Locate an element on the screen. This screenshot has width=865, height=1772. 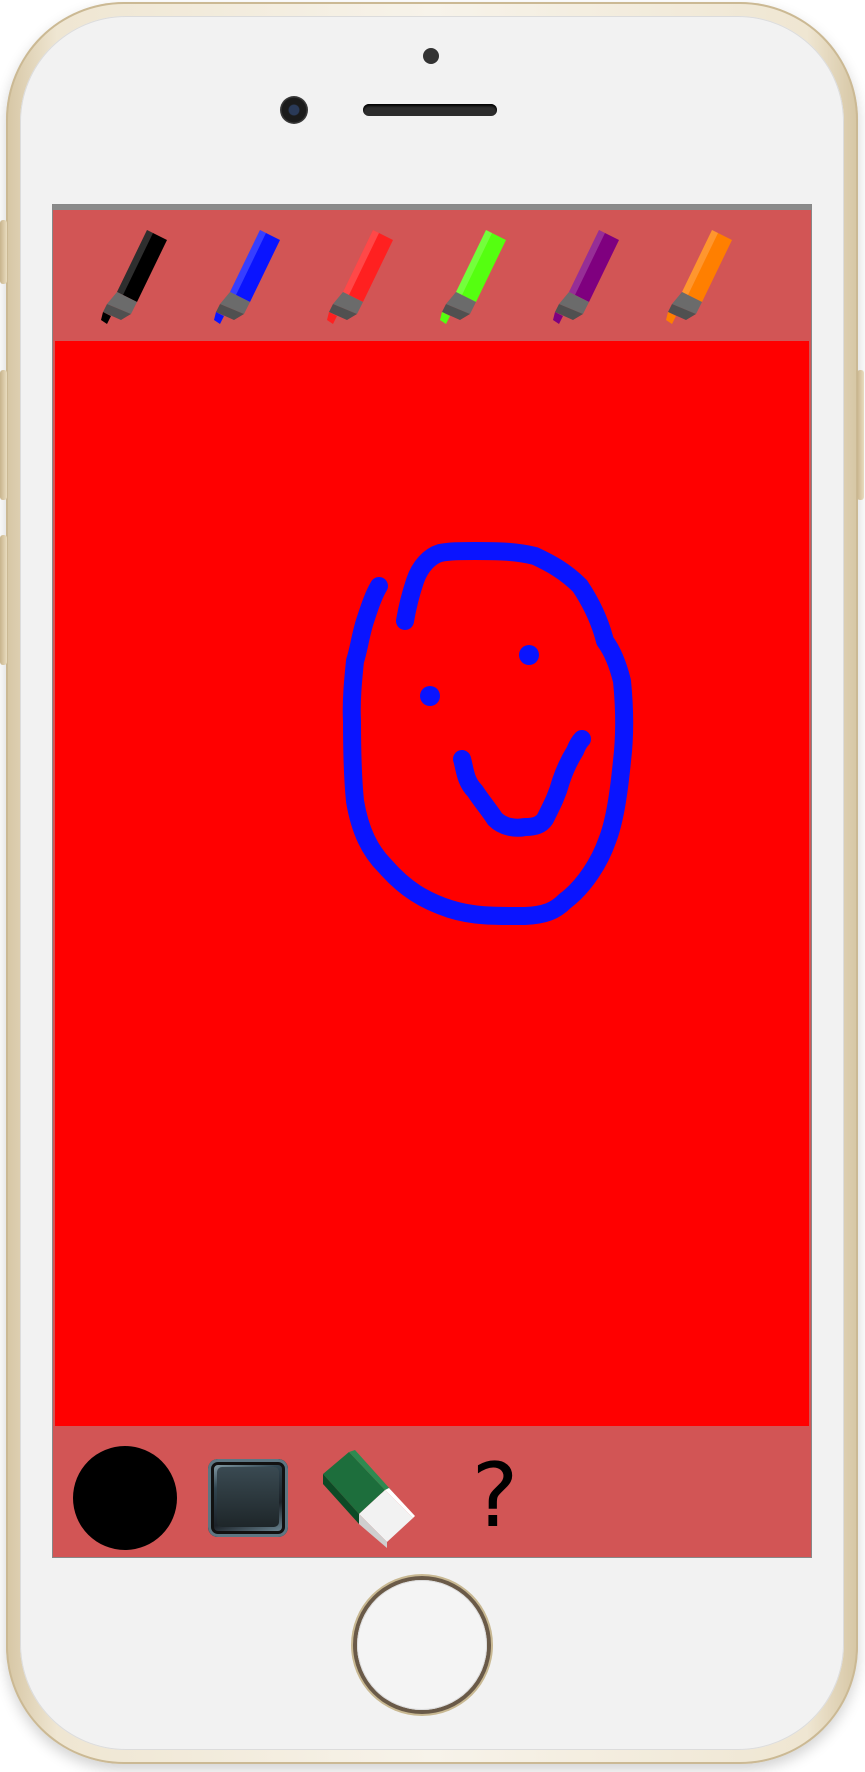
marker-toolbar is located at coordinates (432, 275).